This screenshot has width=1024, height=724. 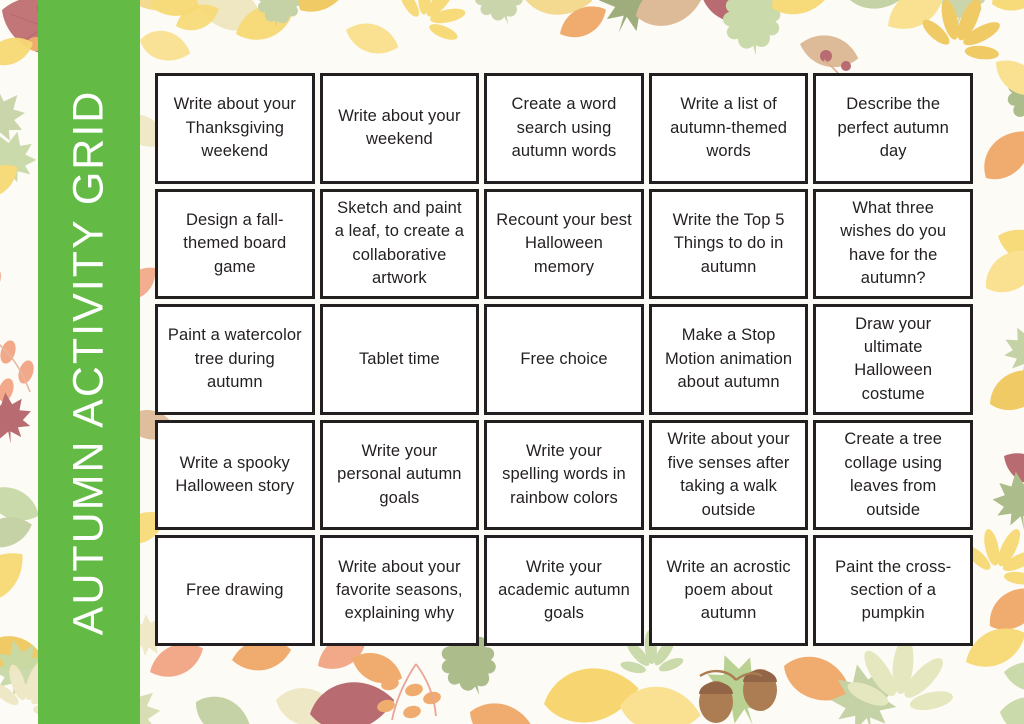 I want to click on grid-cell: Write a list of autumn-themed words, so click(x=728, y=128).